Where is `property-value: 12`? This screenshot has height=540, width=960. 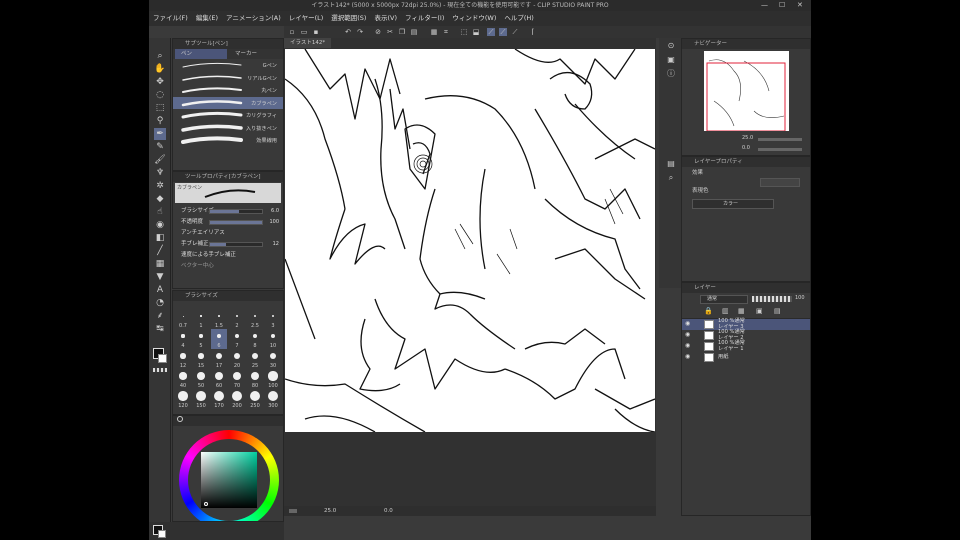
property-value: 12 is located at coordinates (276, 244).